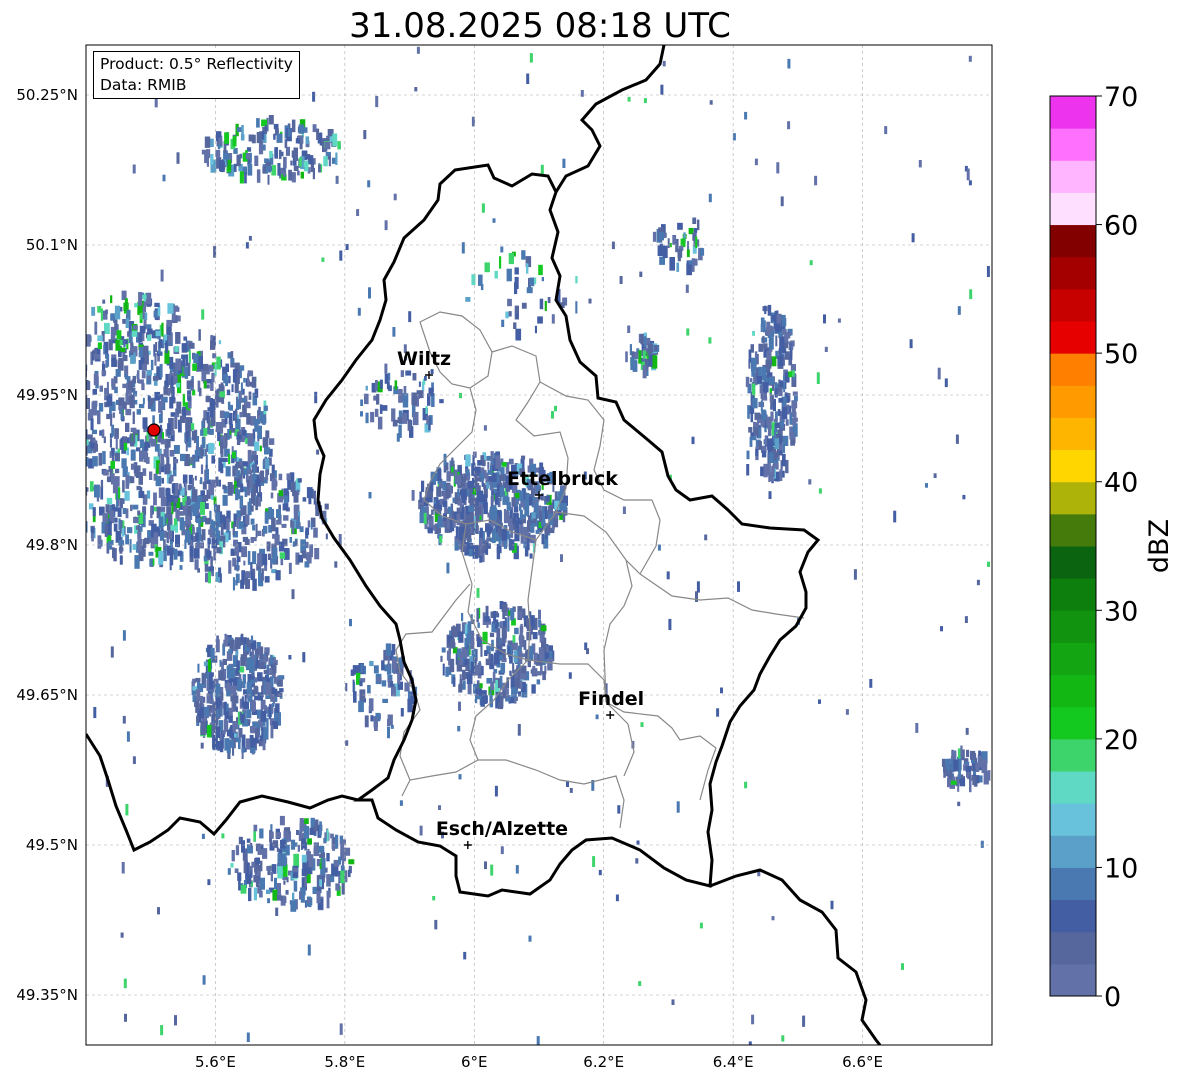  What do you see at coordinates (424, 359) in the screenshot?
I see `city-label: Wiltz` at bounding box center [424, 359].